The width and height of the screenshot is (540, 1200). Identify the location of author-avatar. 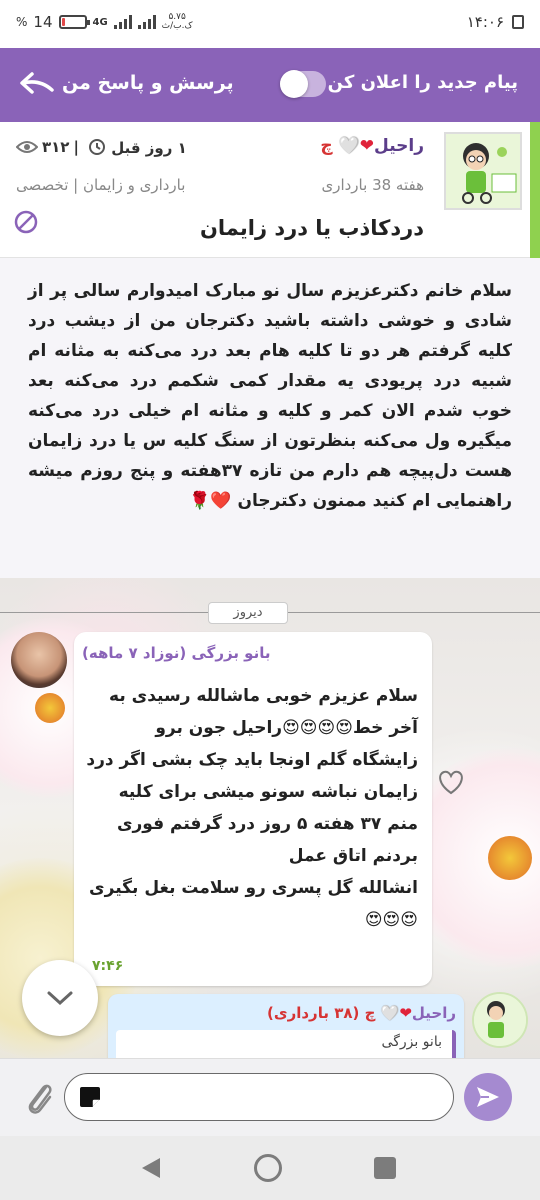
(483, 171).